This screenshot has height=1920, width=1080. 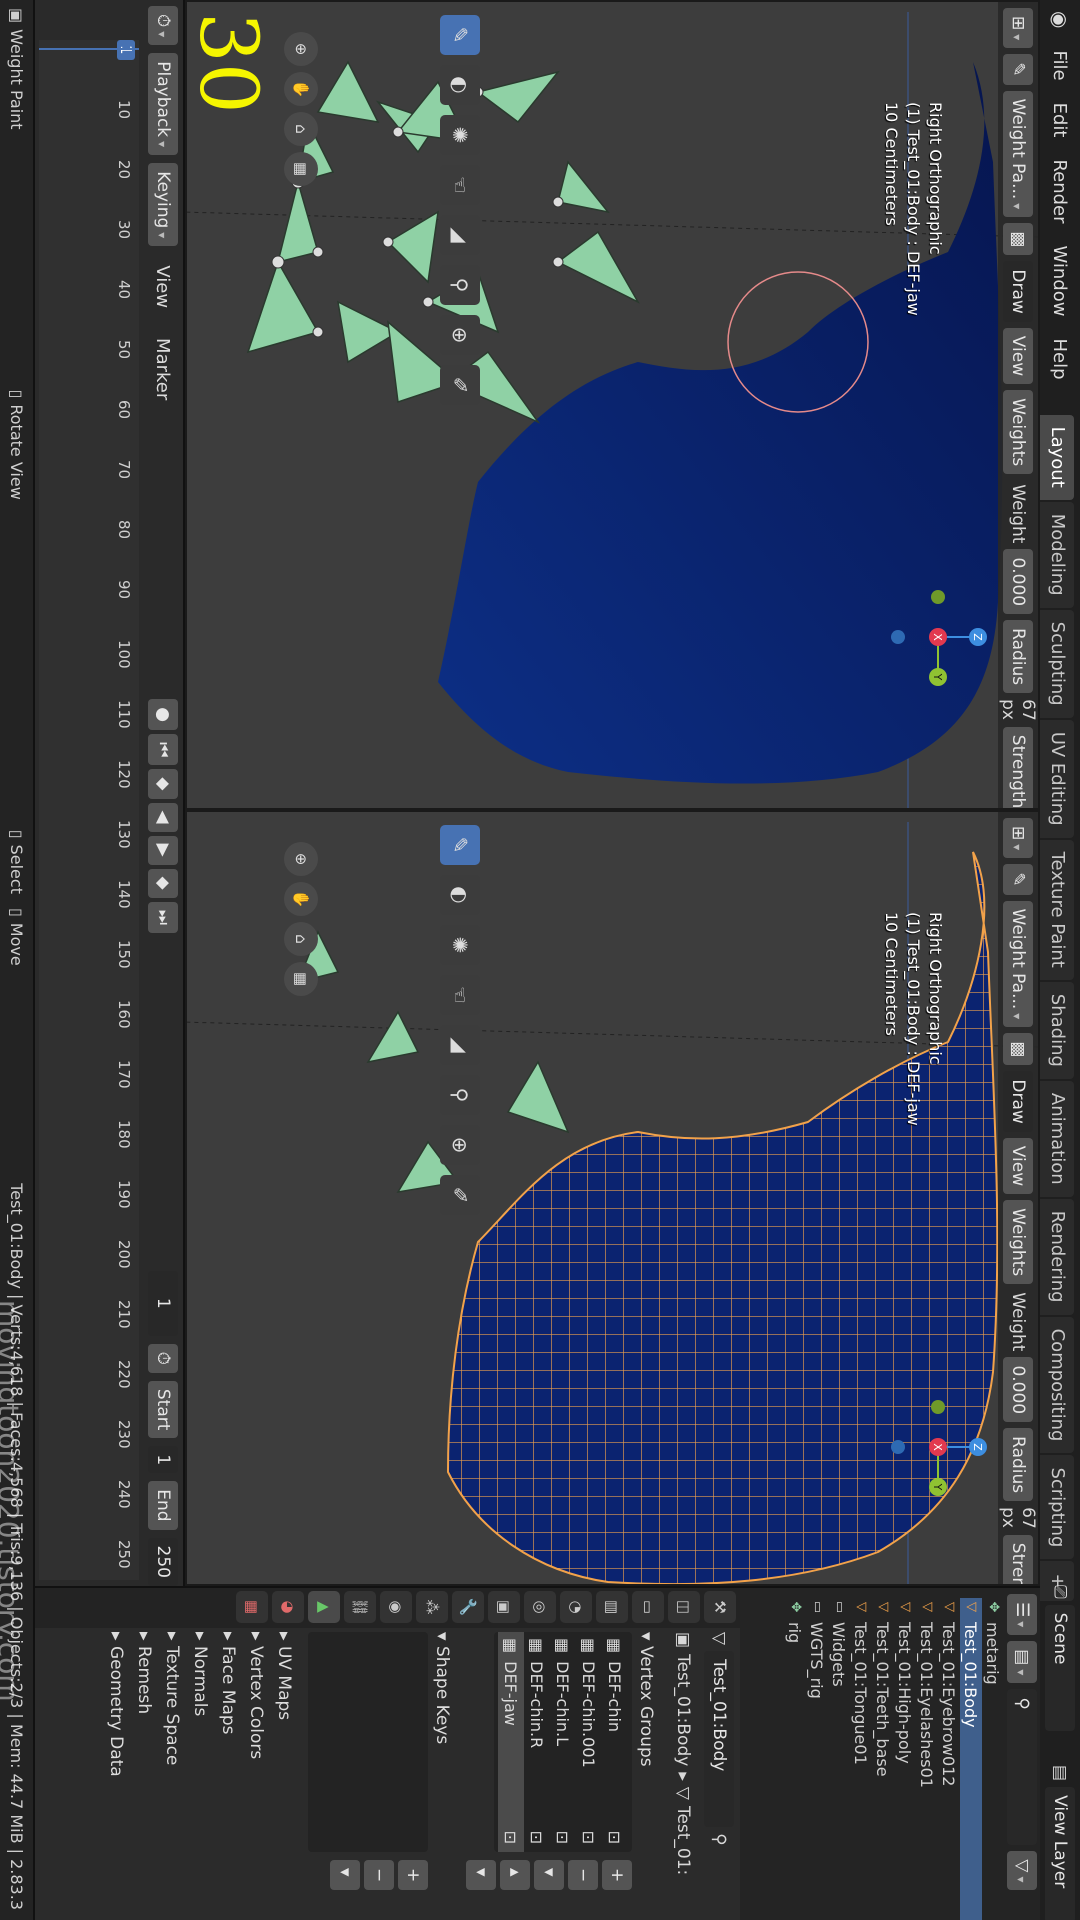 What do you see at coordinates (1018, 1101) in the screenshot?
I see `right-brush-name: Draw` at bounding box center [1018, 1101].